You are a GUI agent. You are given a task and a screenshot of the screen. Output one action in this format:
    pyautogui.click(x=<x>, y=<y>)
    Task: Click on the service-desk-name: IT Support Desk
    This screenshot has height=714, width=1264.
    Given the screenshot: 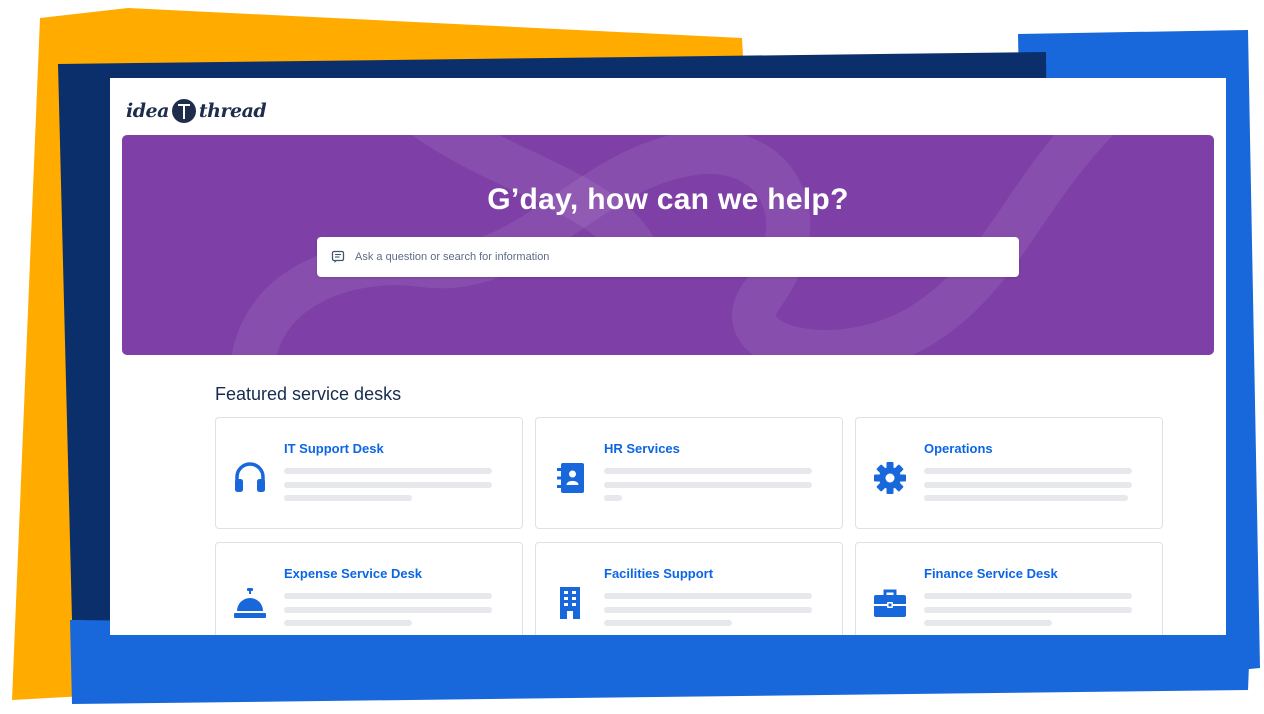 What is the action you would take?
    pyautogui.click(x=334, y=448)
    